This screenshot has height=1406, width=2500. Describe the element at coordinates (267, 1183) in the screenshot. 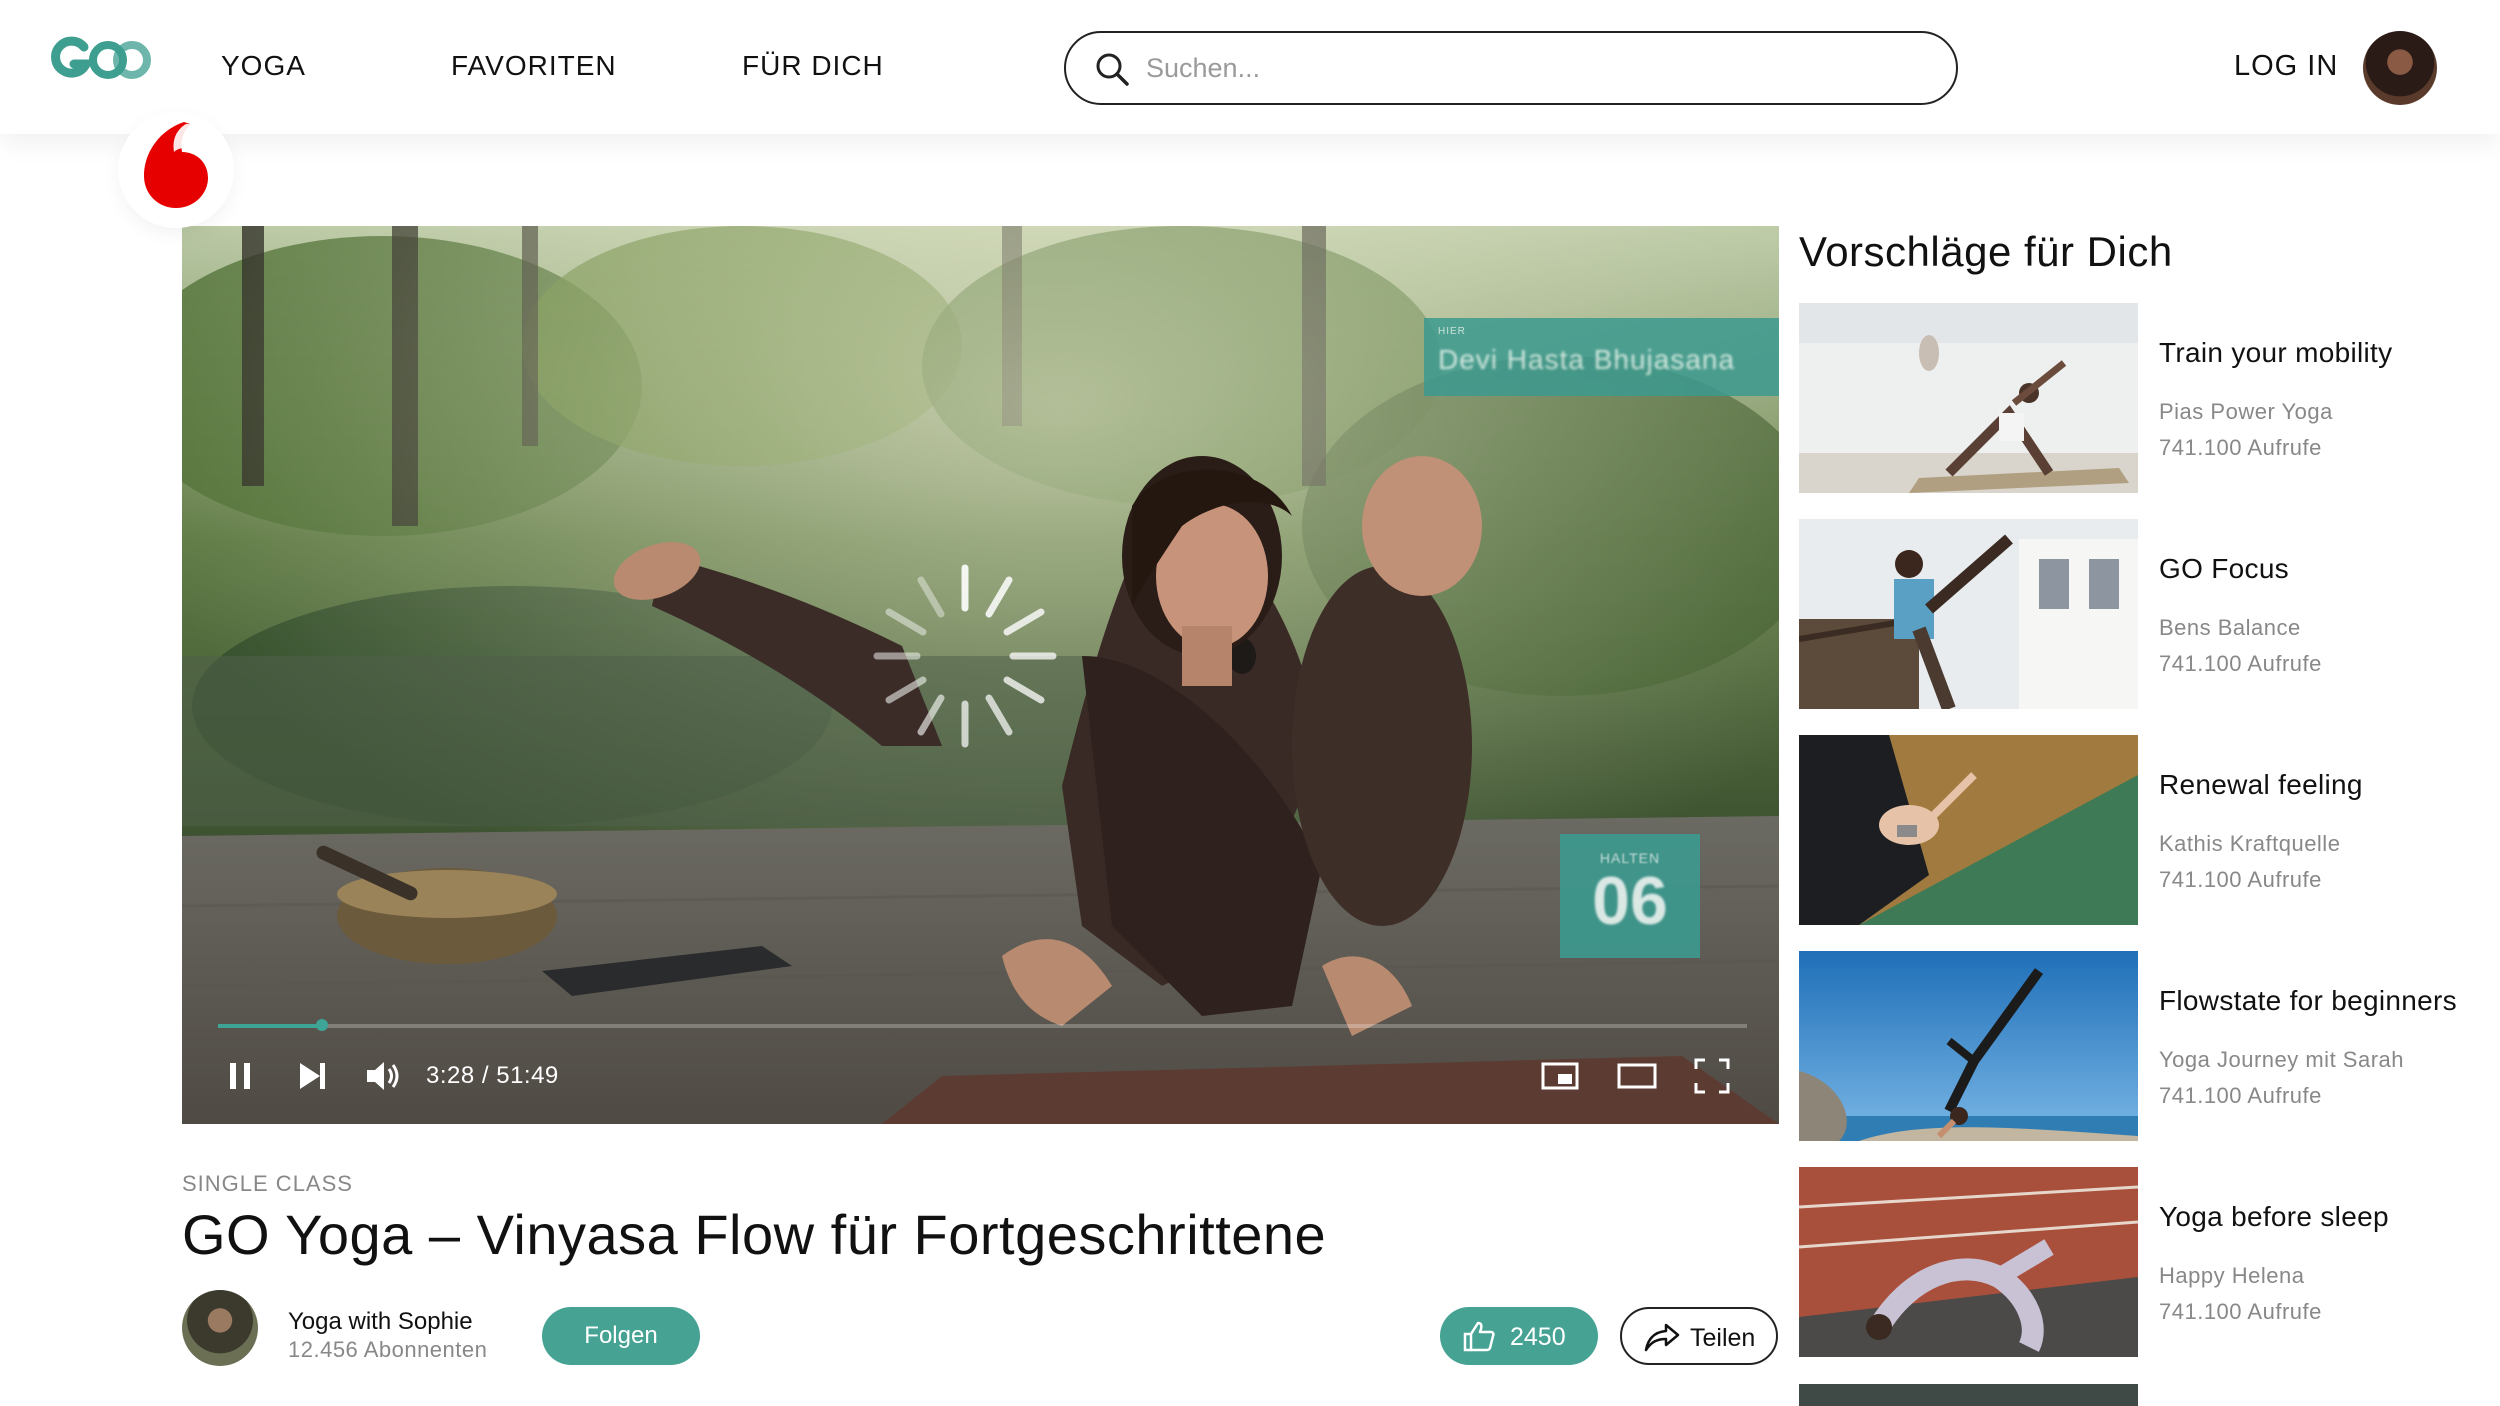

I see `video-category: SINGLE CLASS` at that location.